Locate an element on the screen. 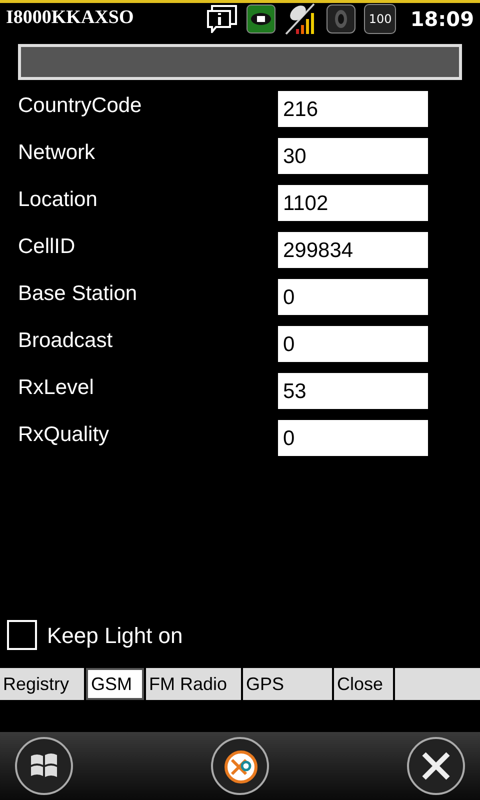  value-field: 30 is located at coordinates (353, 156).